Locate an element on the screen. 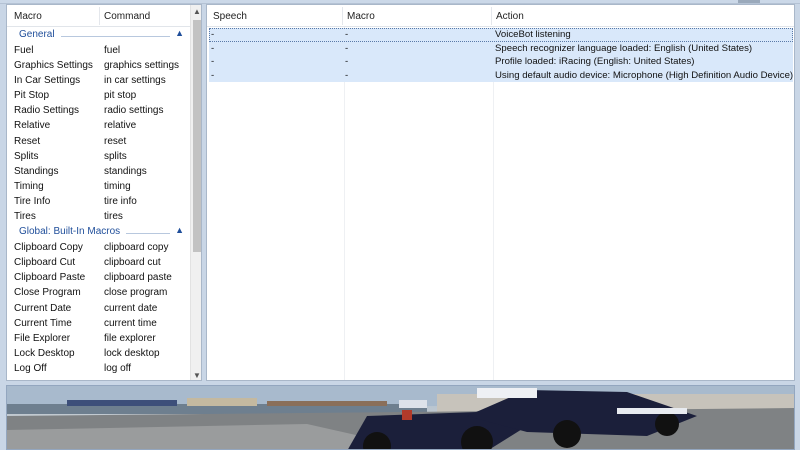 This screenshot has width=800, height=450. group-header: Global: Built-In Macros ▲ is located at coordinates (98, 232).